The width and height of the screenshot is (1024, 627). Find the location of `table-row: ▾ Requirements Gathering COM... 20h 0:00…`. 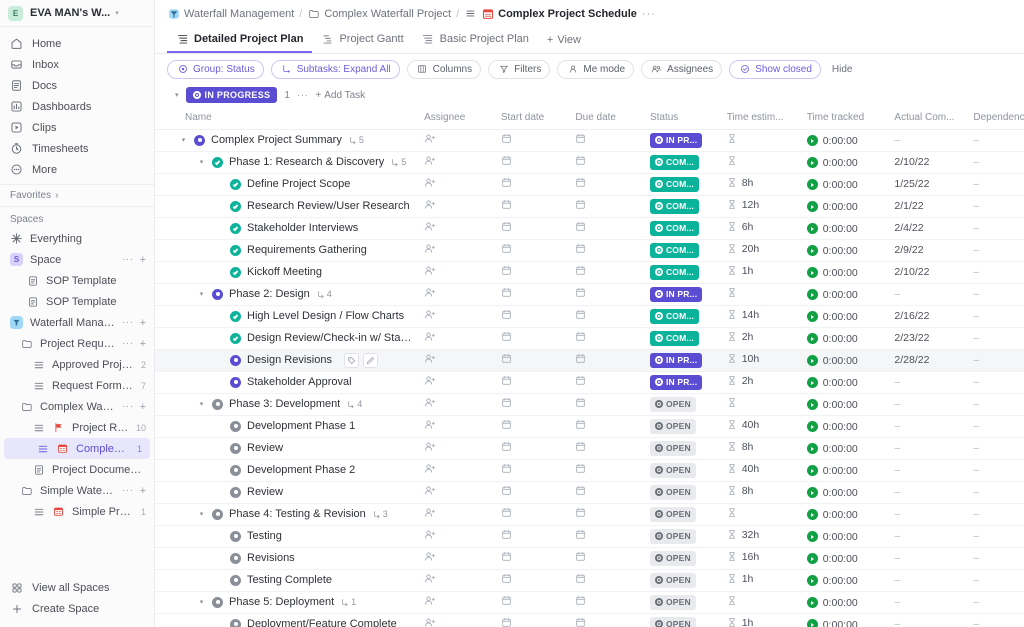

table-row: ▾ Requirements Gathering COM... 20h 0:00… is located at coordinates (589, 250).